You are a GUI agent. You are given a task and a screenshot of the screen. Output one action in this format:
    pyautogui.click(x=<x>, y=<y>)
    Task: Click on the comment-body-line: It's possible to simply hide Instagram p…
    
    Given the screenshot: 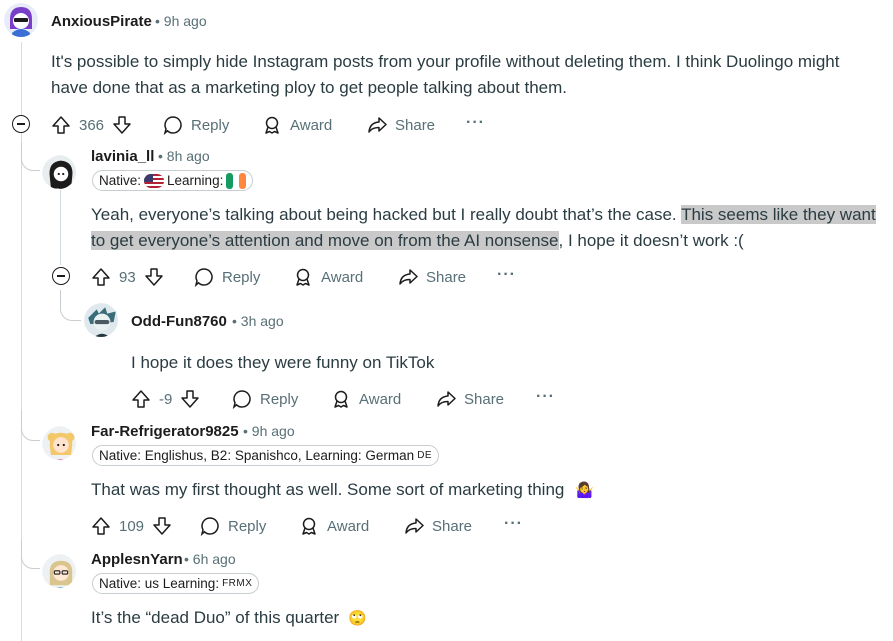 What is the action you would take?
    pyautogui.click(x=445, y=61)
    